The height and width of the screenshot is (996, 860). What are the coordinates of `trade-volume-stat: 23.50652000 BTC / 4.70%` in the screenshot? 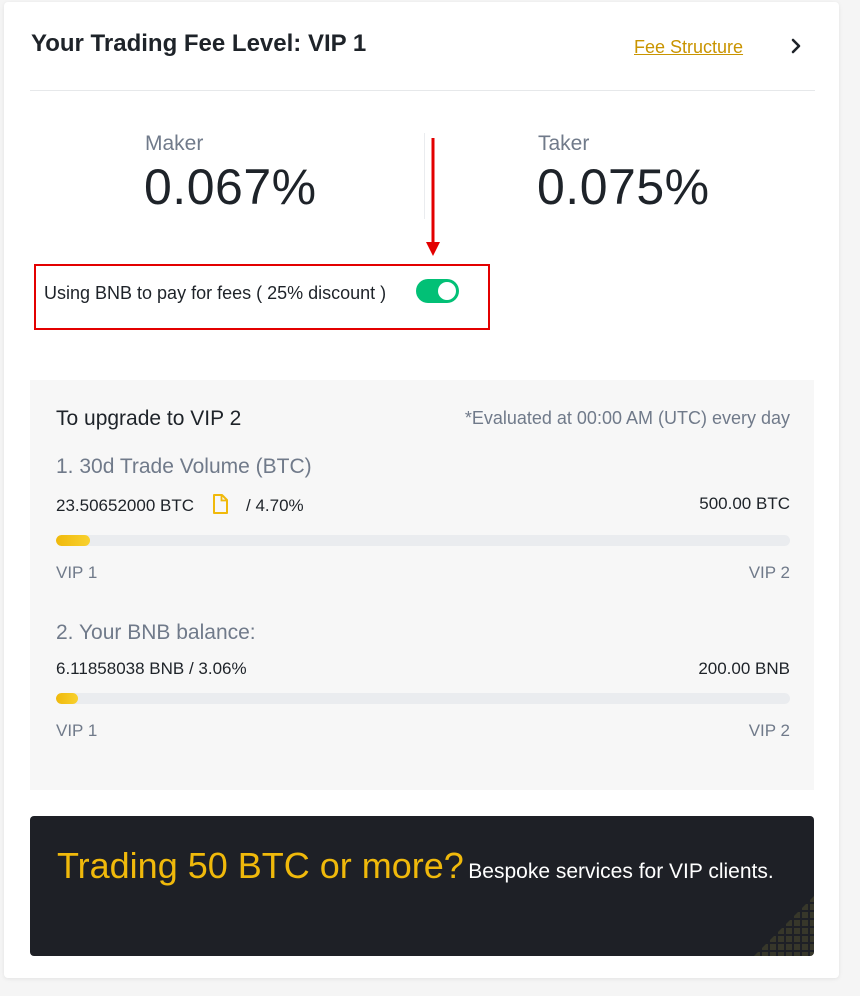 It's located at (180, 506).